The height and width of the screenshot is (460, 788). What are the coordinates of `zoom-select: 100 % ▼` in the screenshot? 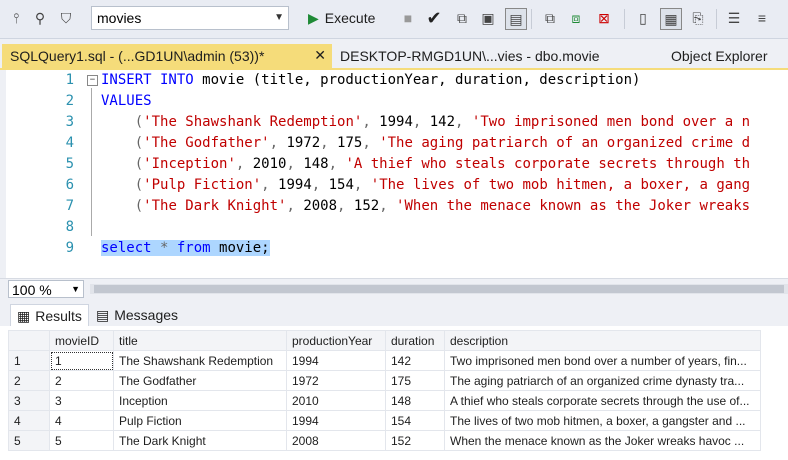 It's located at (46, 289).